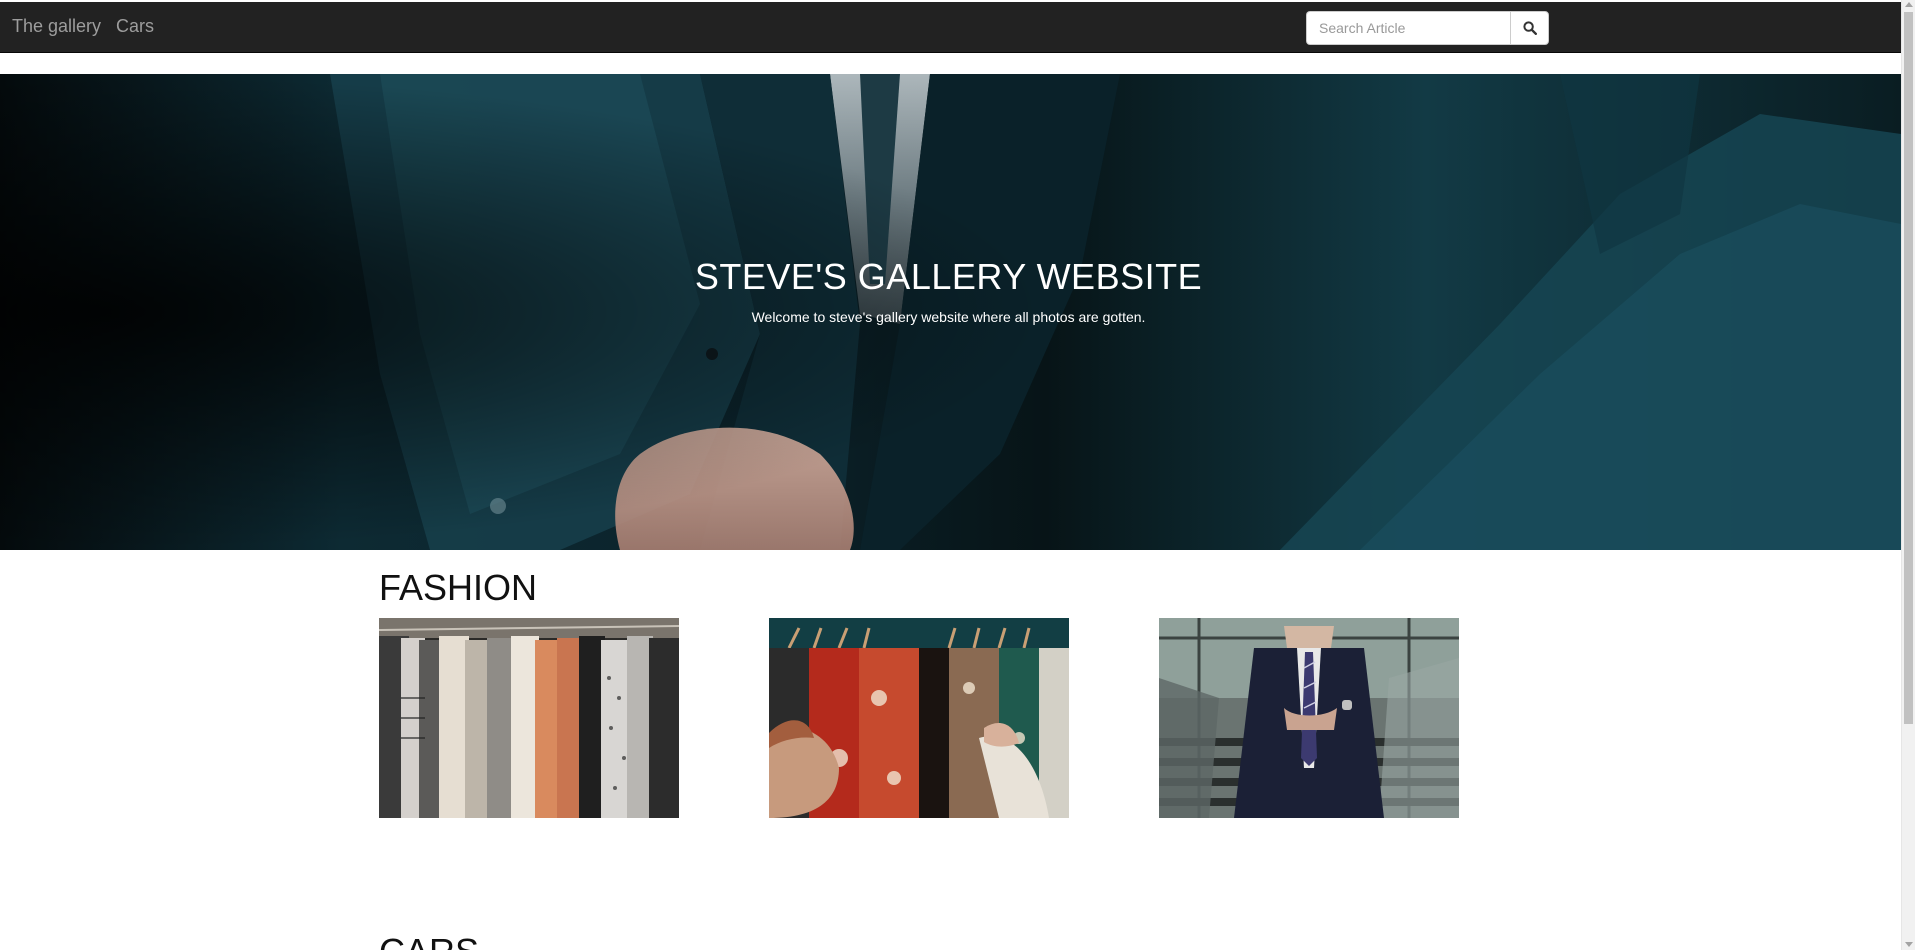  I want to click on section-title-cars: CARS, so click(429, 940).